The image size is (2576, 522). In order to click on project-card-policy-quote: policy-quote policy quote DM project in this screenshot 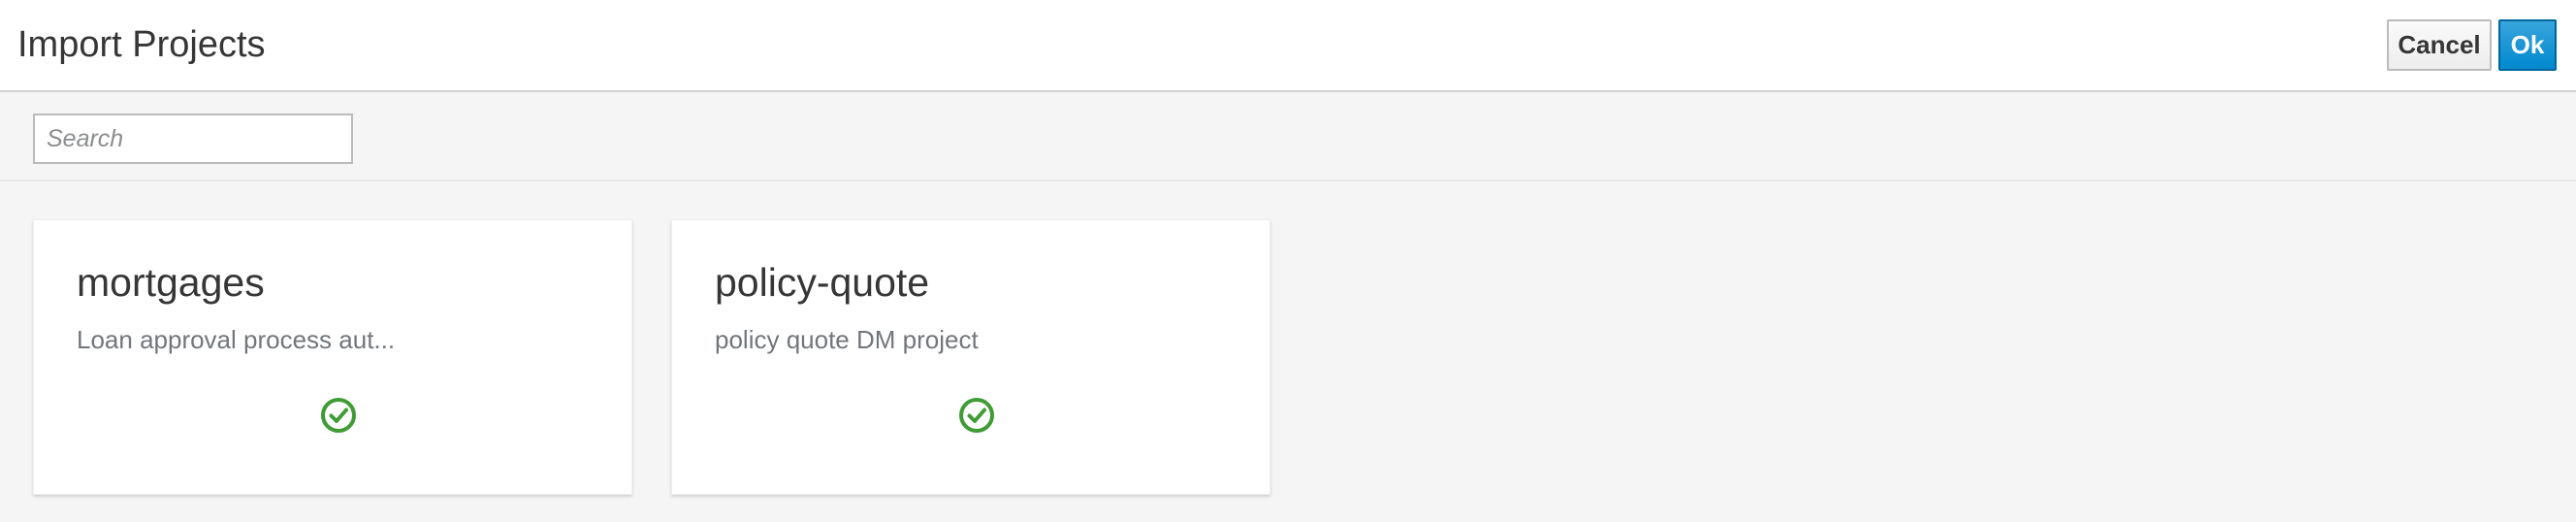, I will do `click(971, 357)`.